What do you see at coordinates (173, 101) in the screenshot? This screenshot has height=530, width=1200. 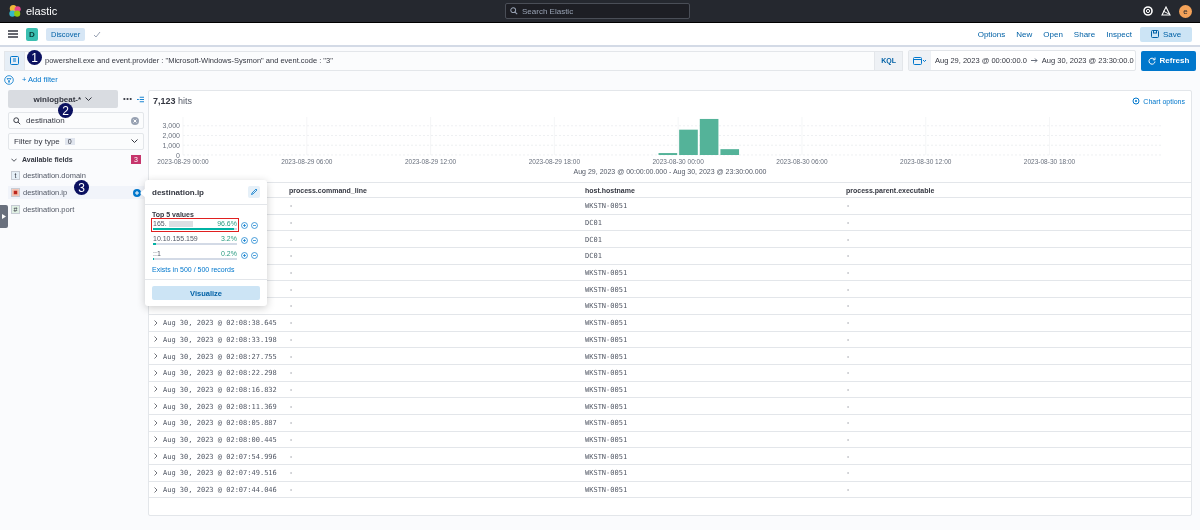 I see `hits-count: 7,123 hits` at bounding box center [173, 101].